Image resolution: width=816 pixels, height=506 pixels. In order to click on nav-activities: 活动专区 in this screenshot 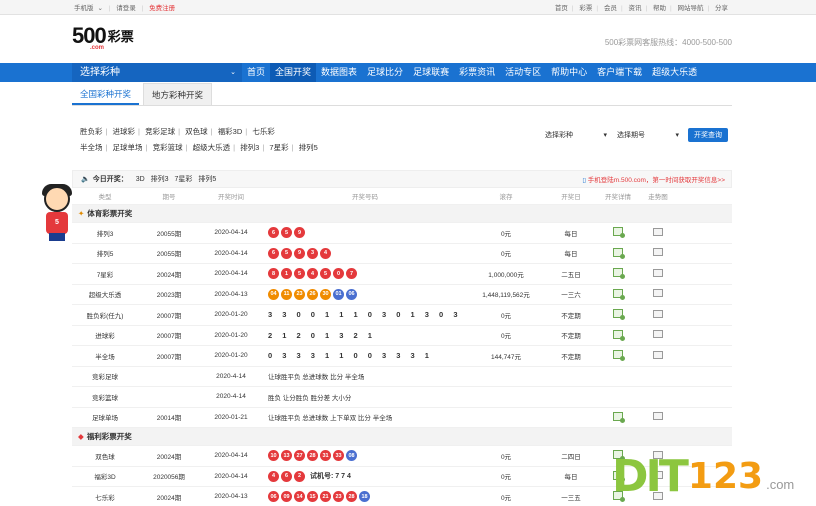, I will do `click(523, 72)`.